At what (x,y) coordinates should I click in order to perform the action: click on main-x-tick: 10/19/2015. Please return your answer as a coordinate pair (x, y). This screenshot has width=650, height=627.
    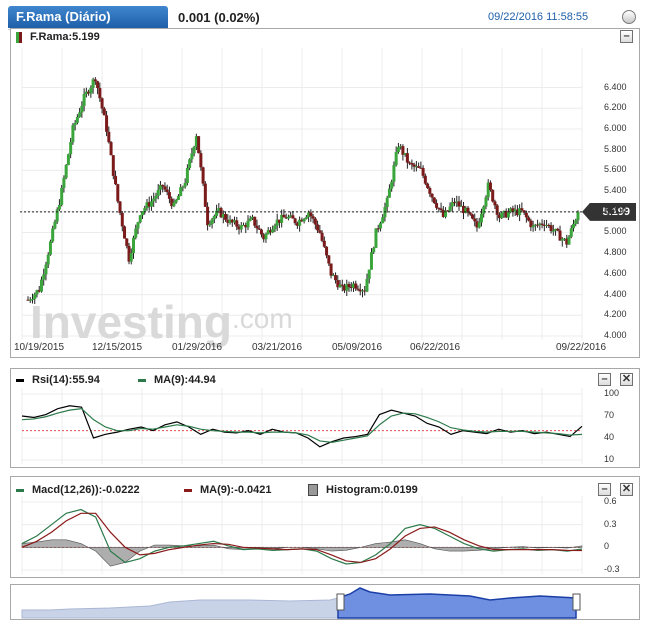
    Looking at the image, I should click on (39, 347).